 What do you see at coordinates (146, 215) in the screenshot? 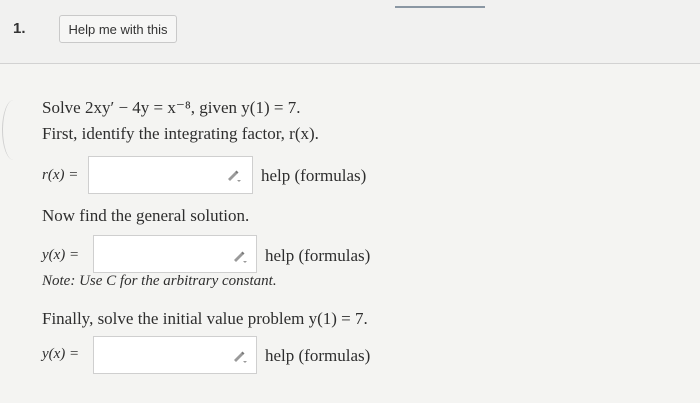
I see `step-2-text: Now find the general solution.` at bounding box center [146, 215].